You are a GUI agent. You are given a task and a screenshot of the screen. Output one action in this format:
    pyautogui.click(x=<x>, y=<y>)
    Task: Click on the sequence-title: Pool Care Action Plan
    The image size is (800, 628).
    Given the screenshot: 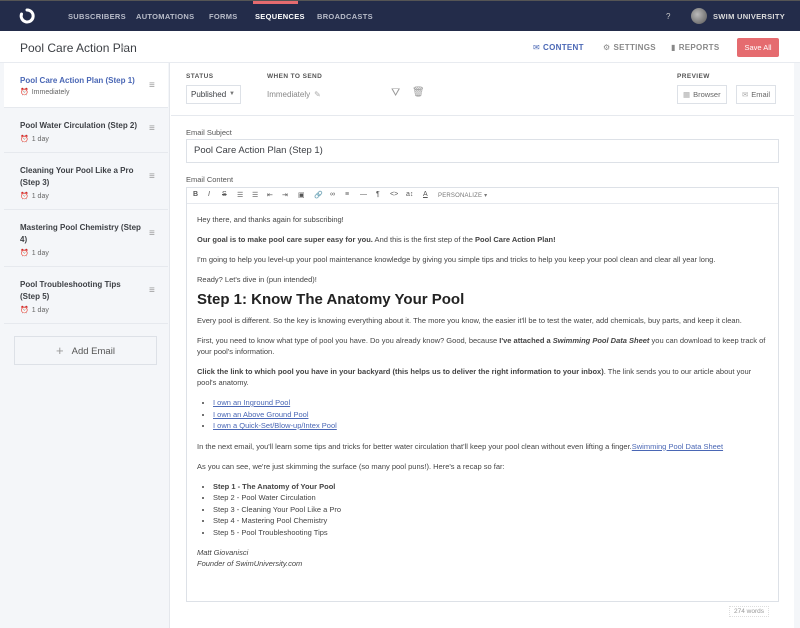 What is the action you would take?
    pyautogui.click(x=78, y=48)
    